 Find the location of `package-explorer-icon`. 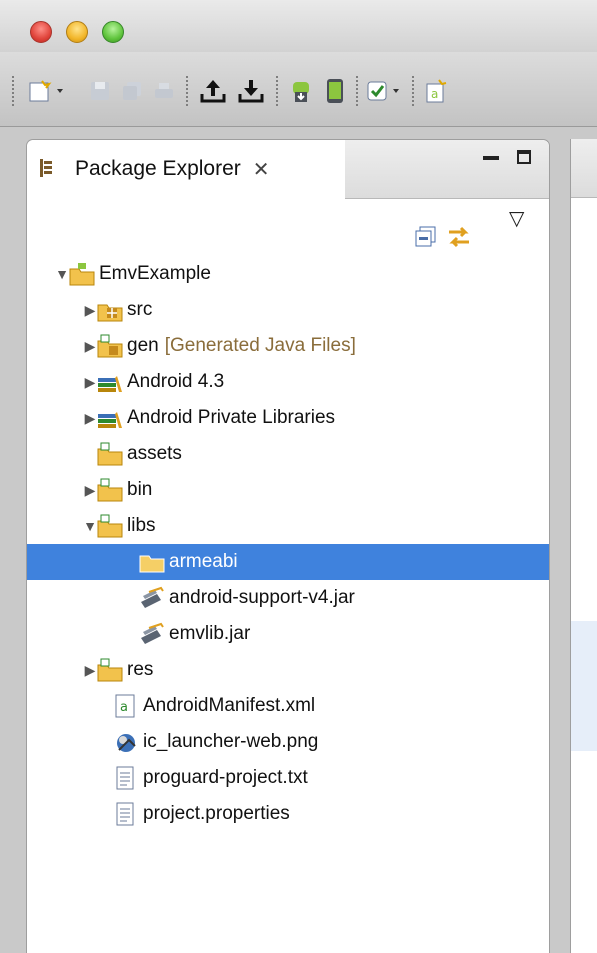

package-explorer-icon is located at coordinates (47, 169).